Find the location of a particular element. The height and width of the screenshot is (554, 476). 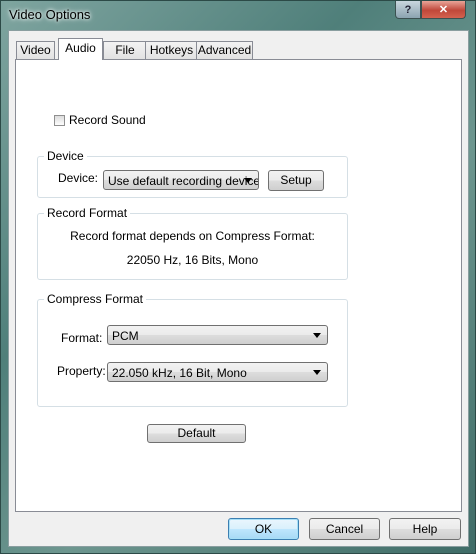

tab-audio: Audio is located at coordinates (80, 49).